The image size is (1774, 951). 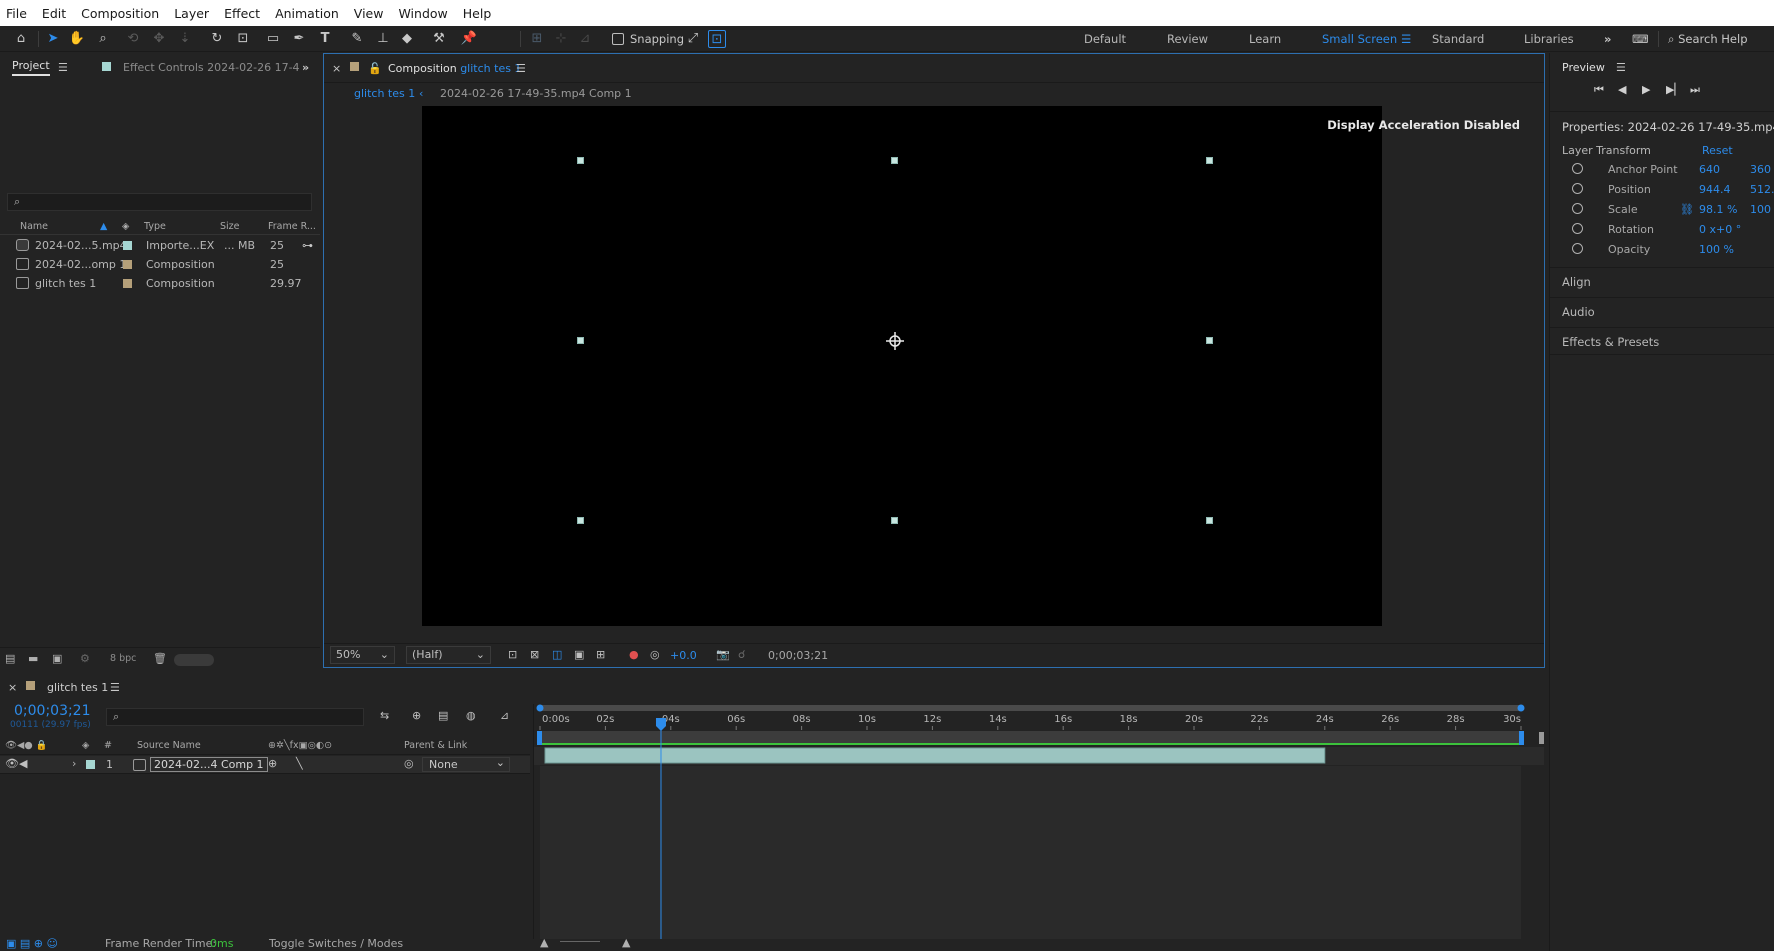 What do you see at coordinates (1521, 708) in the screenshot?
I see `navigator-end-handle` at bounding box center [1521, 708].